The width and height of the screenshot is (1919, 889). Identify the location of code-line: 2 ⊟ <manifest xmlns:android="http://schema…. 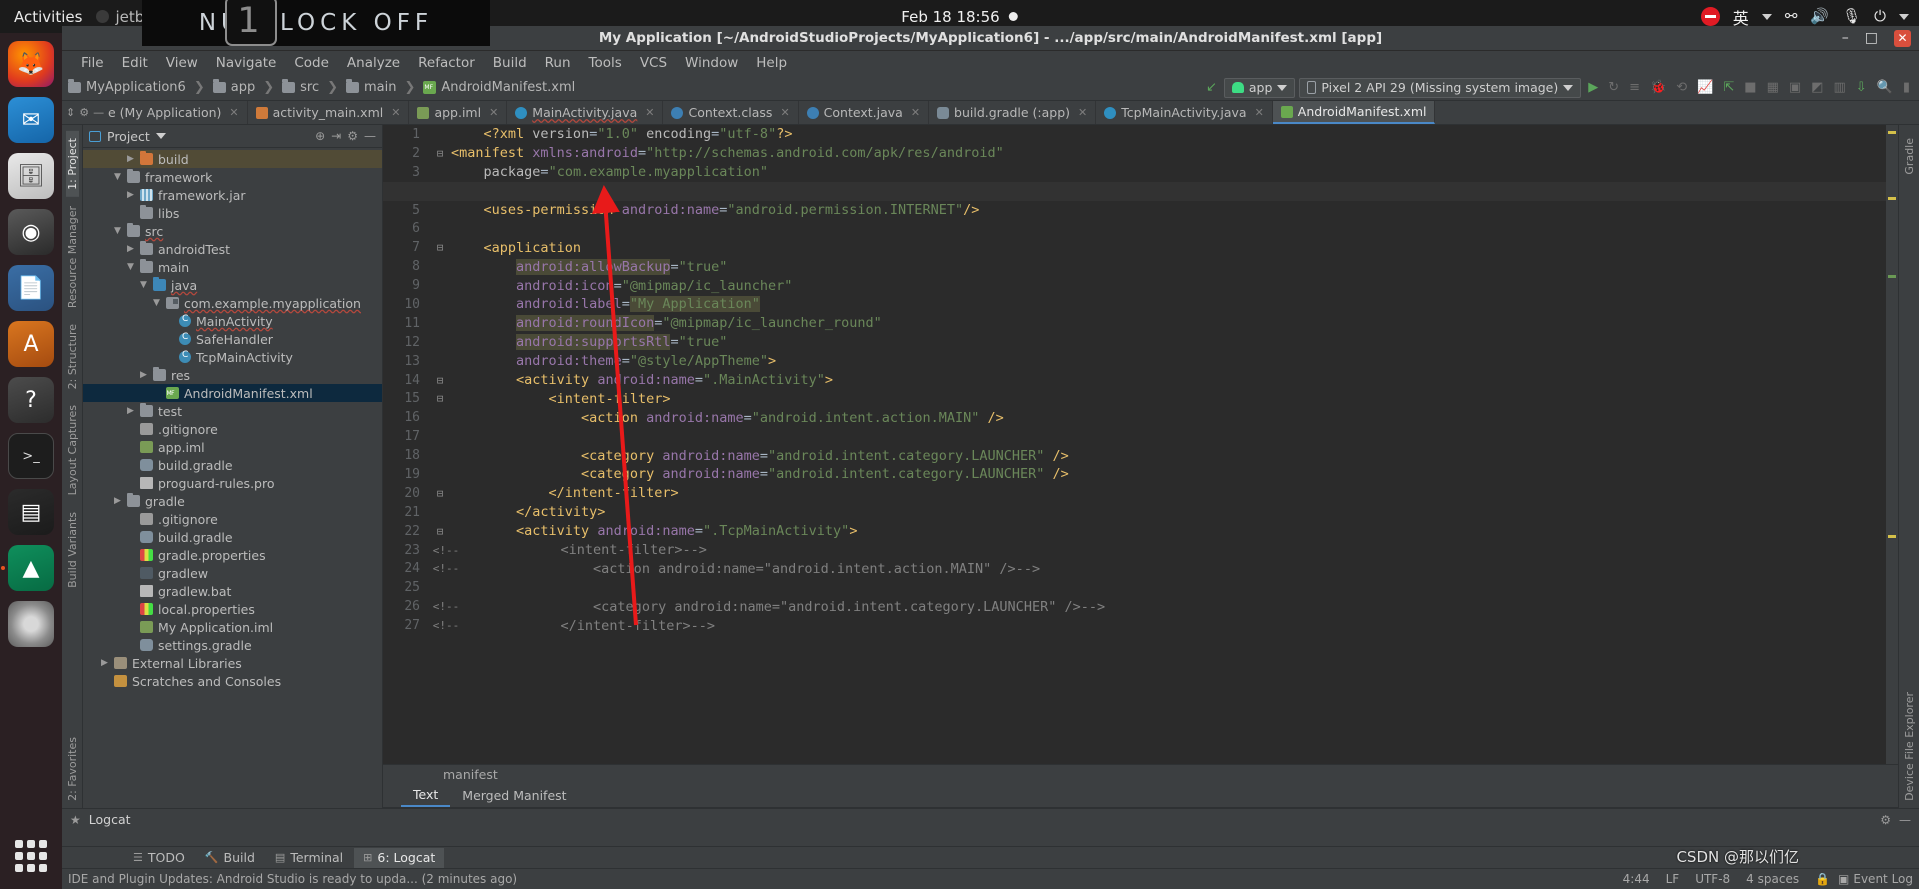
(1140, 153).